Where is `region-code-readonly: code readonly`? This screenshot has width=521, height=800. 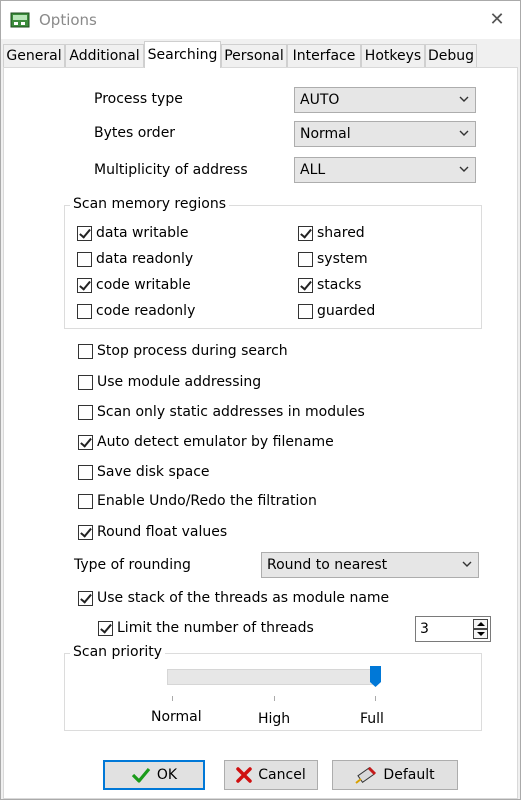 region-code-readonly: code readonly is located at coordinates (136, 311).